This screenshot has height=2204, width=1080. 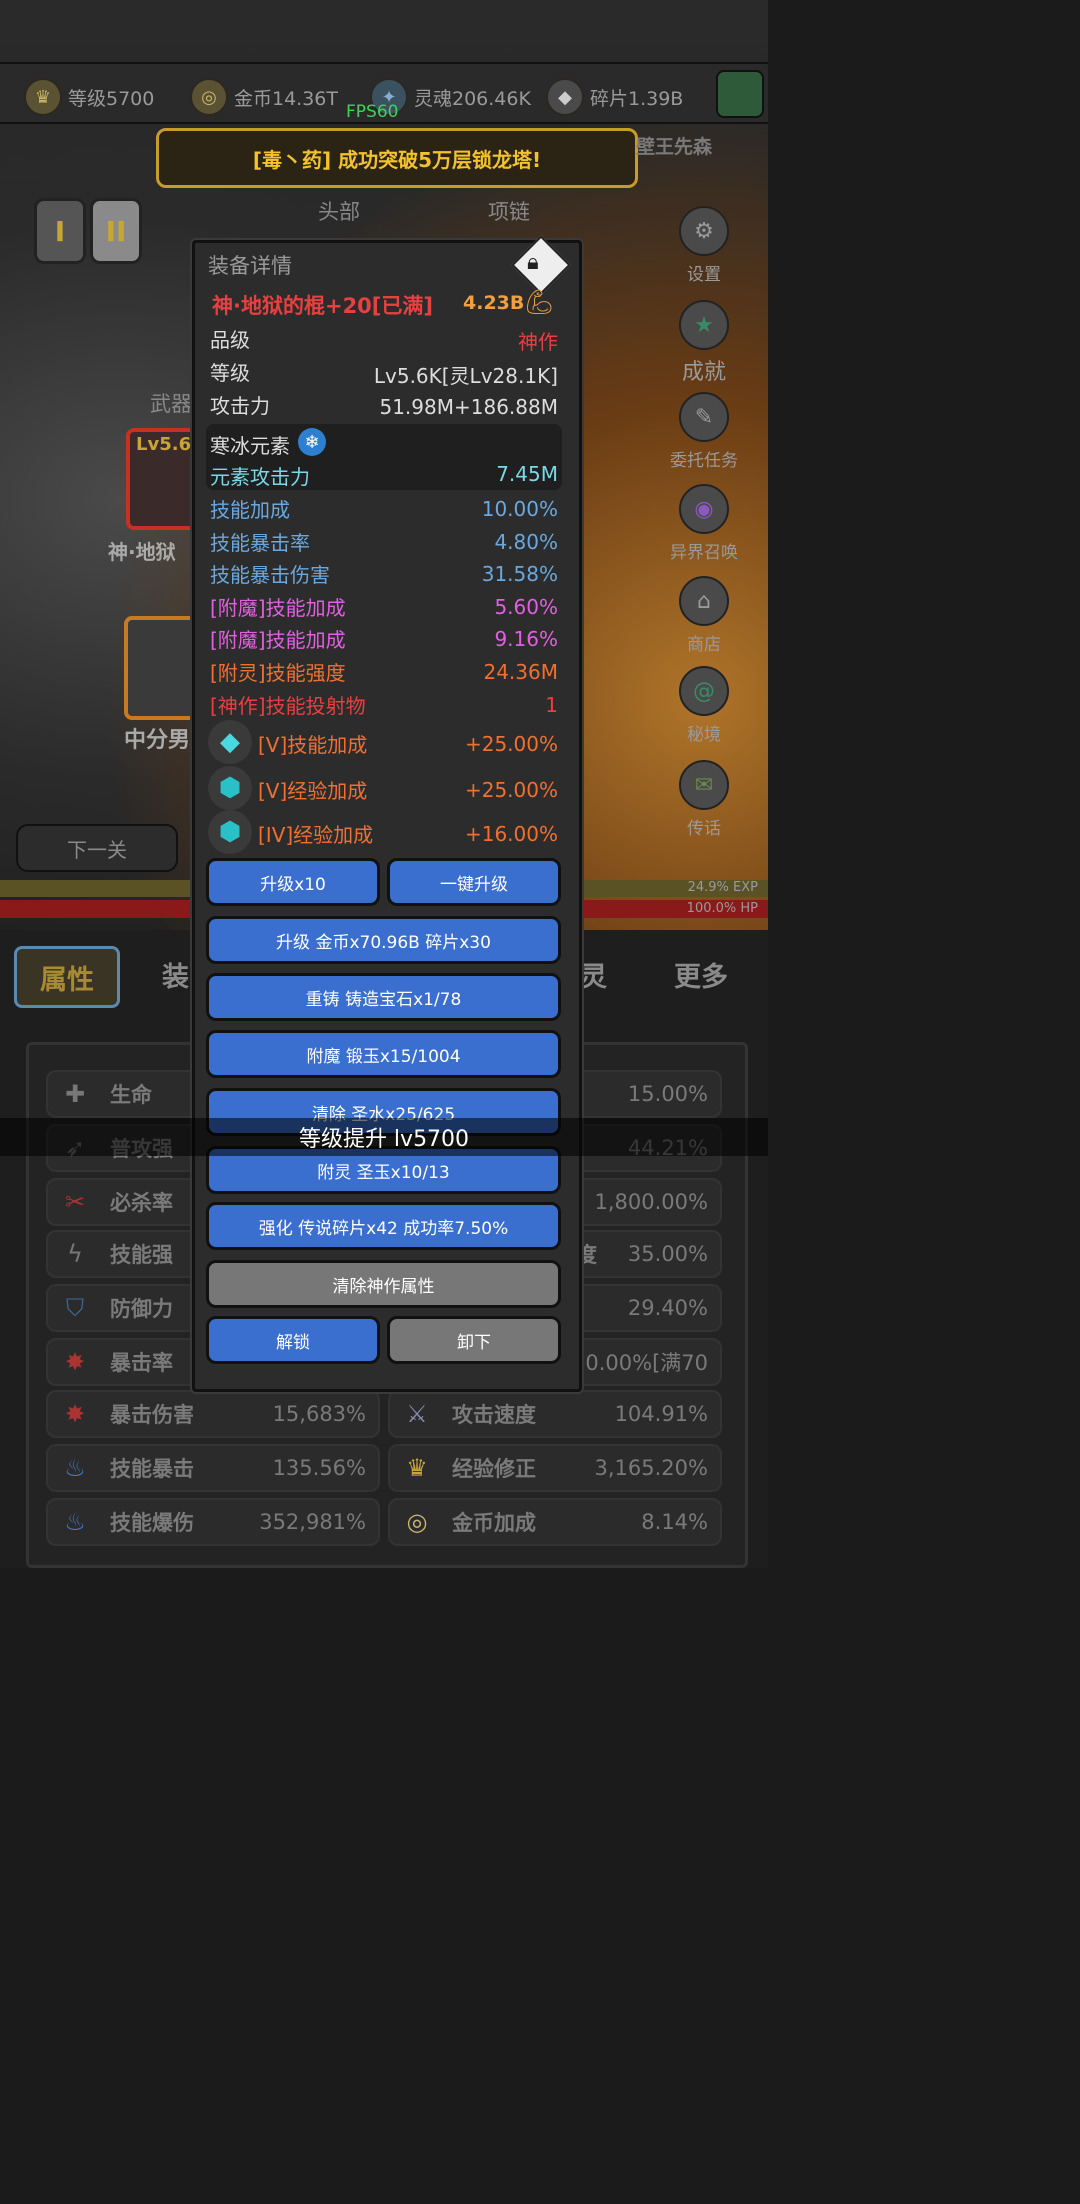 What do you see at coordinates (526, 639) in the screenshot?
I see `stat-enchant-2-value: 9.16%` at bounding box center [526, 639].